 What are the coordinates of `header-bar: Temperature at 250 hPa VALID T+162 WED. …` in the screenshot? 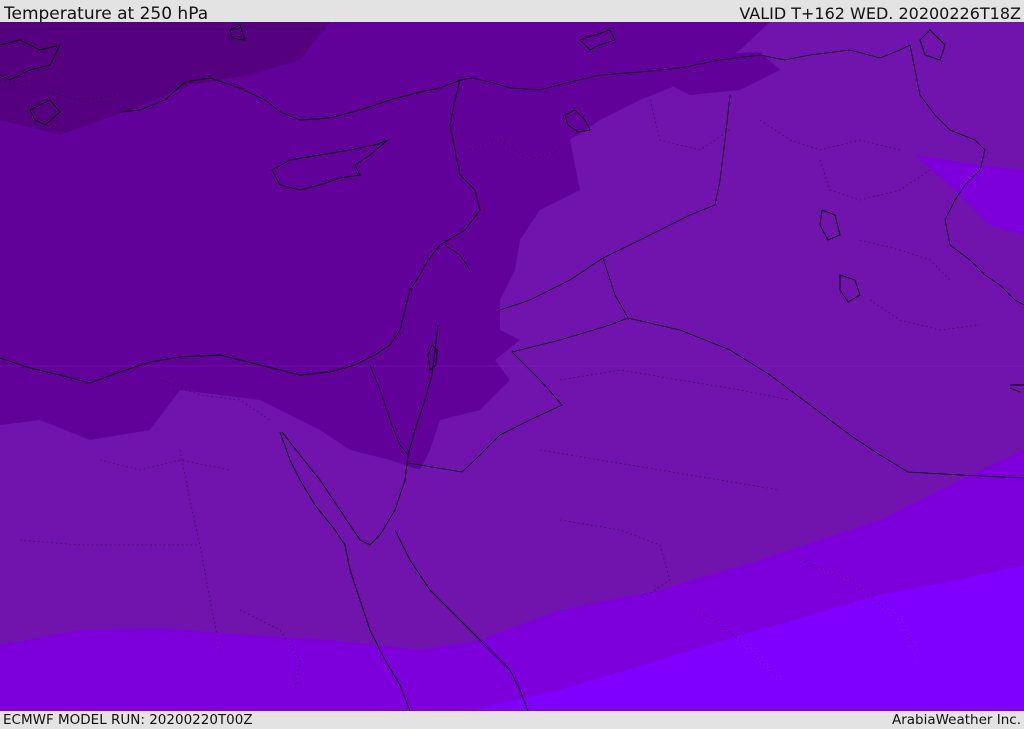 It's located at (512, 12).